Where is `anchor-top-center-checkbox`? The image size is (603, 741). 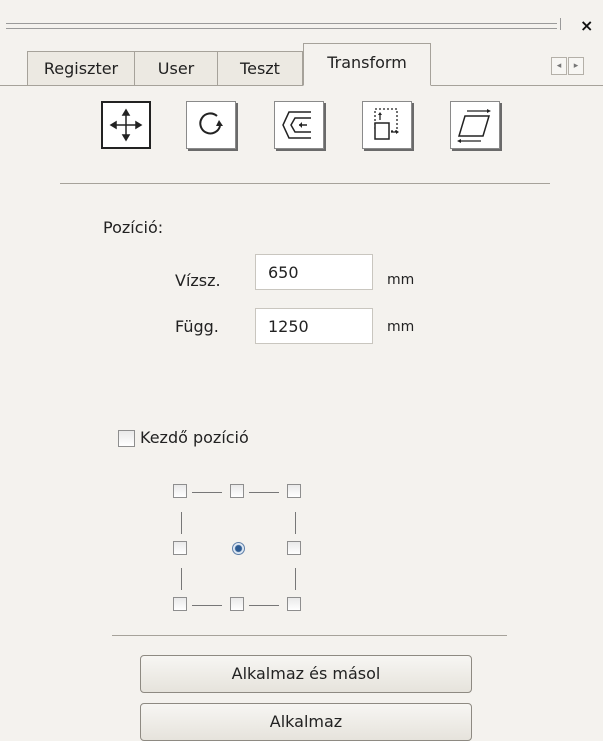 anchor-top-center-checkbox is located at coordinates (237, 491).